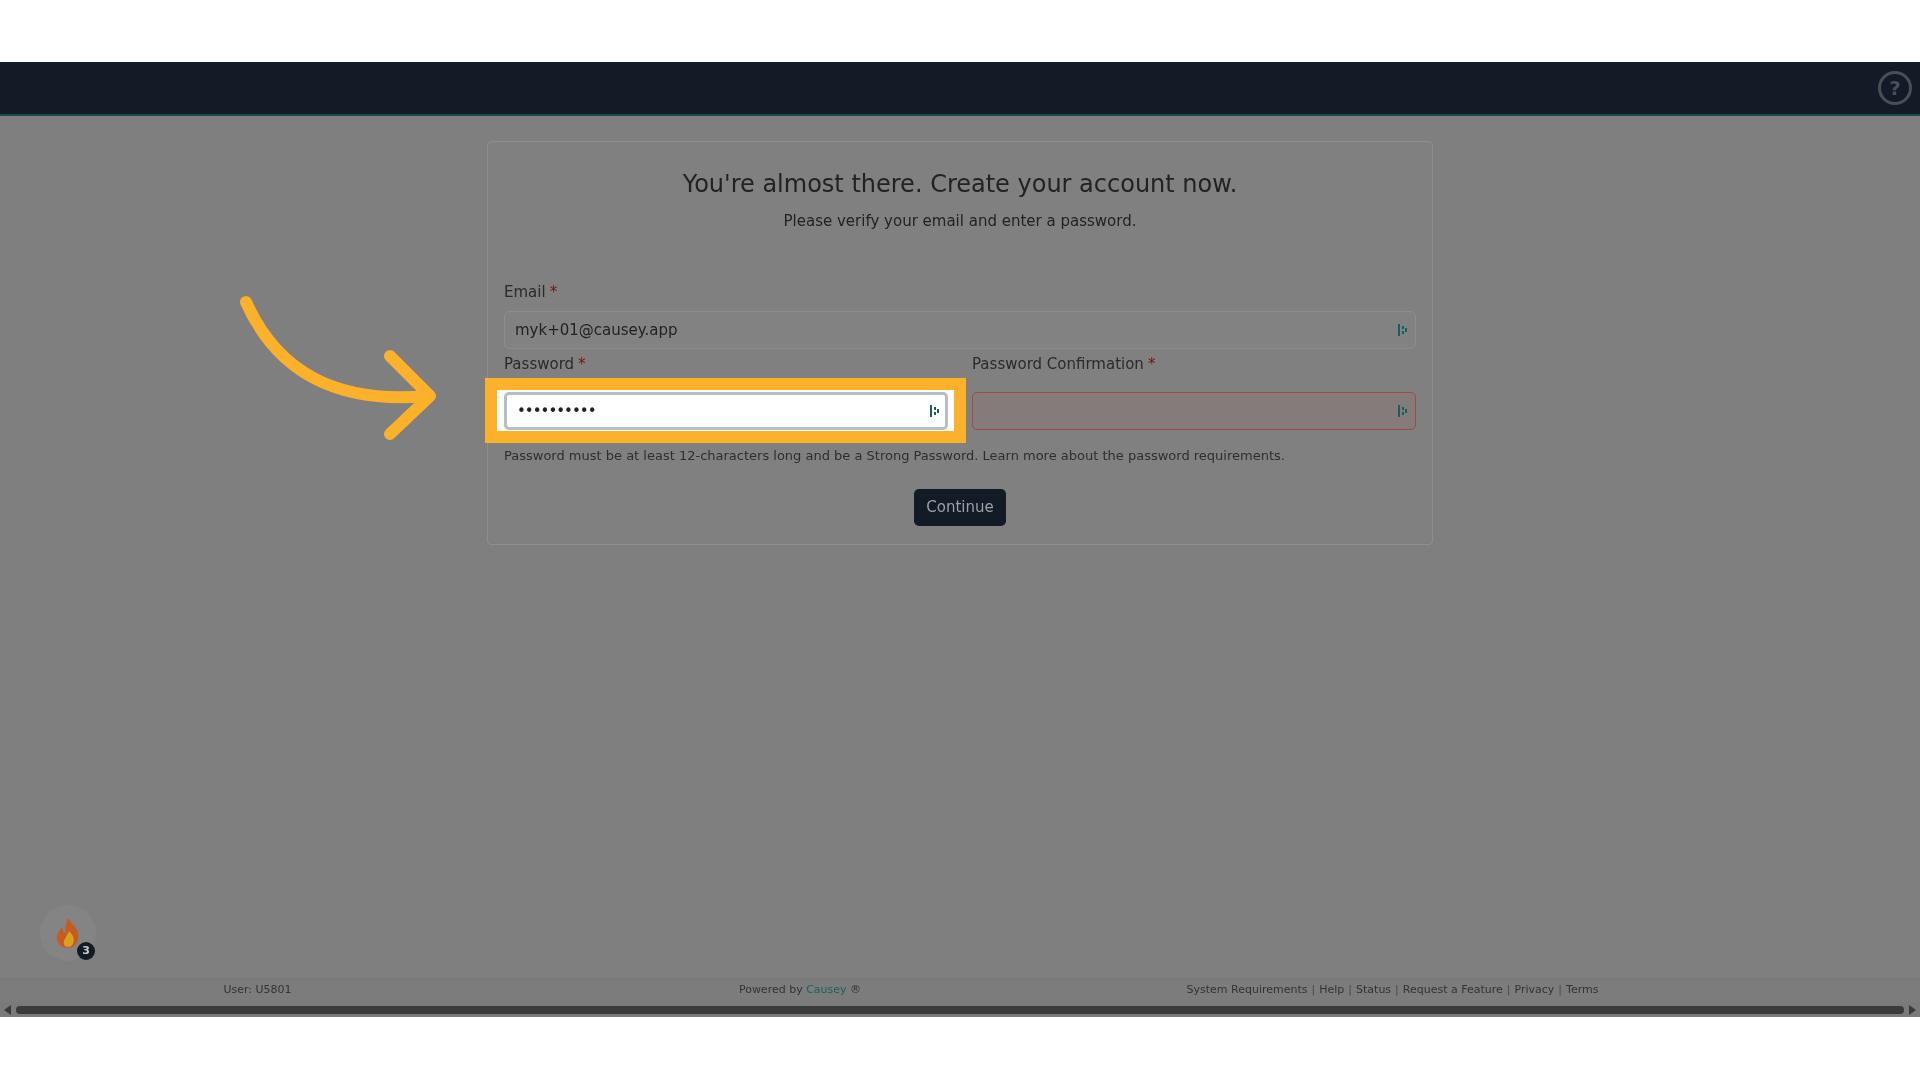 This screenshot has width=1920, height=1080. I want to click on scroll-left-icon, so click(8, 1010).